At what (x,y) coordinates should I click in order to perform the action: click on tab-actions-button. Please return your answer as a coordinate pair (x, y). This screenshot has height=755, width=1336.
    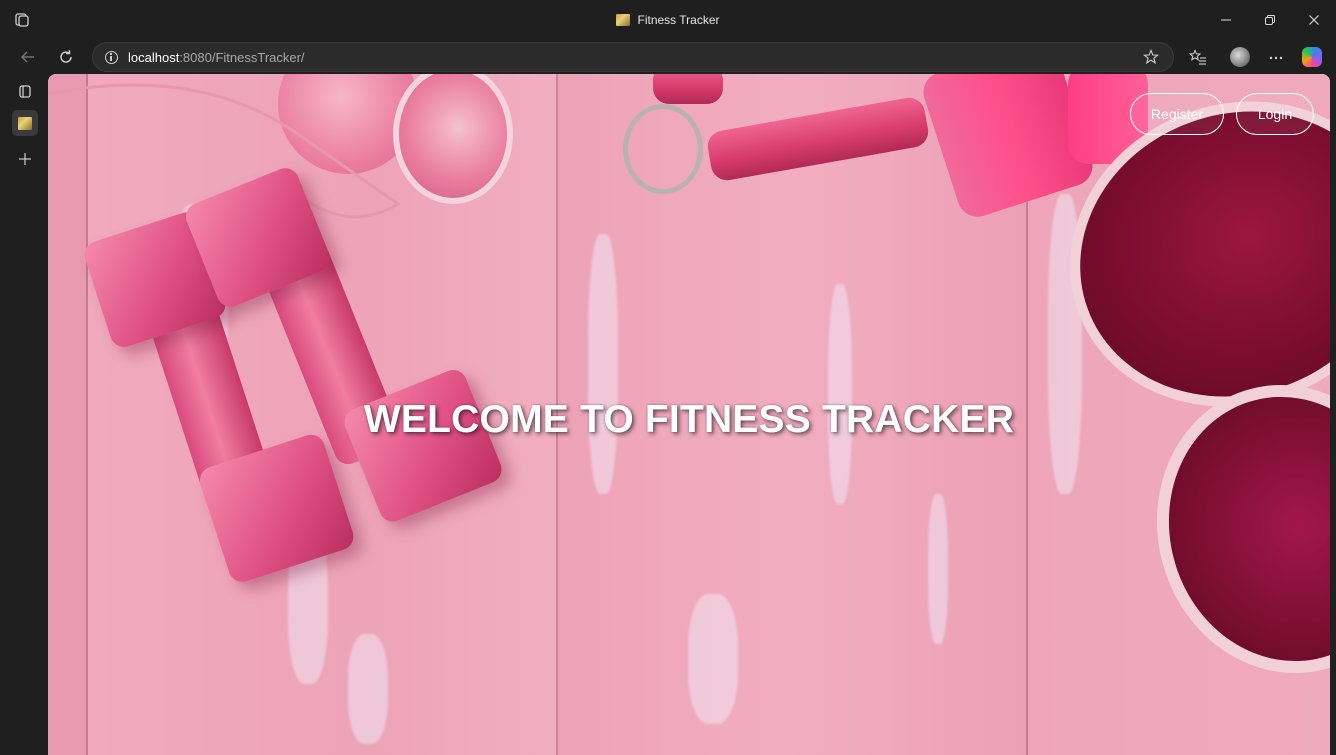
    Looking at the image, I should click on (25, 91).